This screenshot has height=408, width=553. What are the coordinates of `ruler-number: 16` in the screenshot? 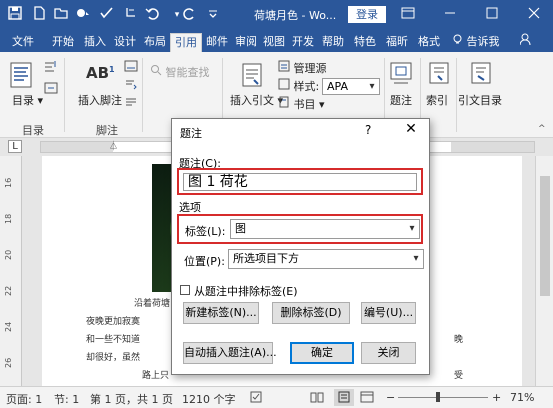 It's located at (8, 182).